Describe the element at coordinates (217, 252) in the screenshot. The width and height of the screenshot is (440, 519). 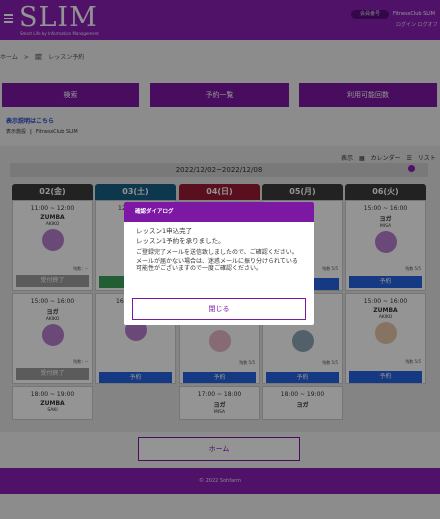
I see `dialog-line: ご登録完了メールを送信致しましたので、ご確認ください。` at that location.